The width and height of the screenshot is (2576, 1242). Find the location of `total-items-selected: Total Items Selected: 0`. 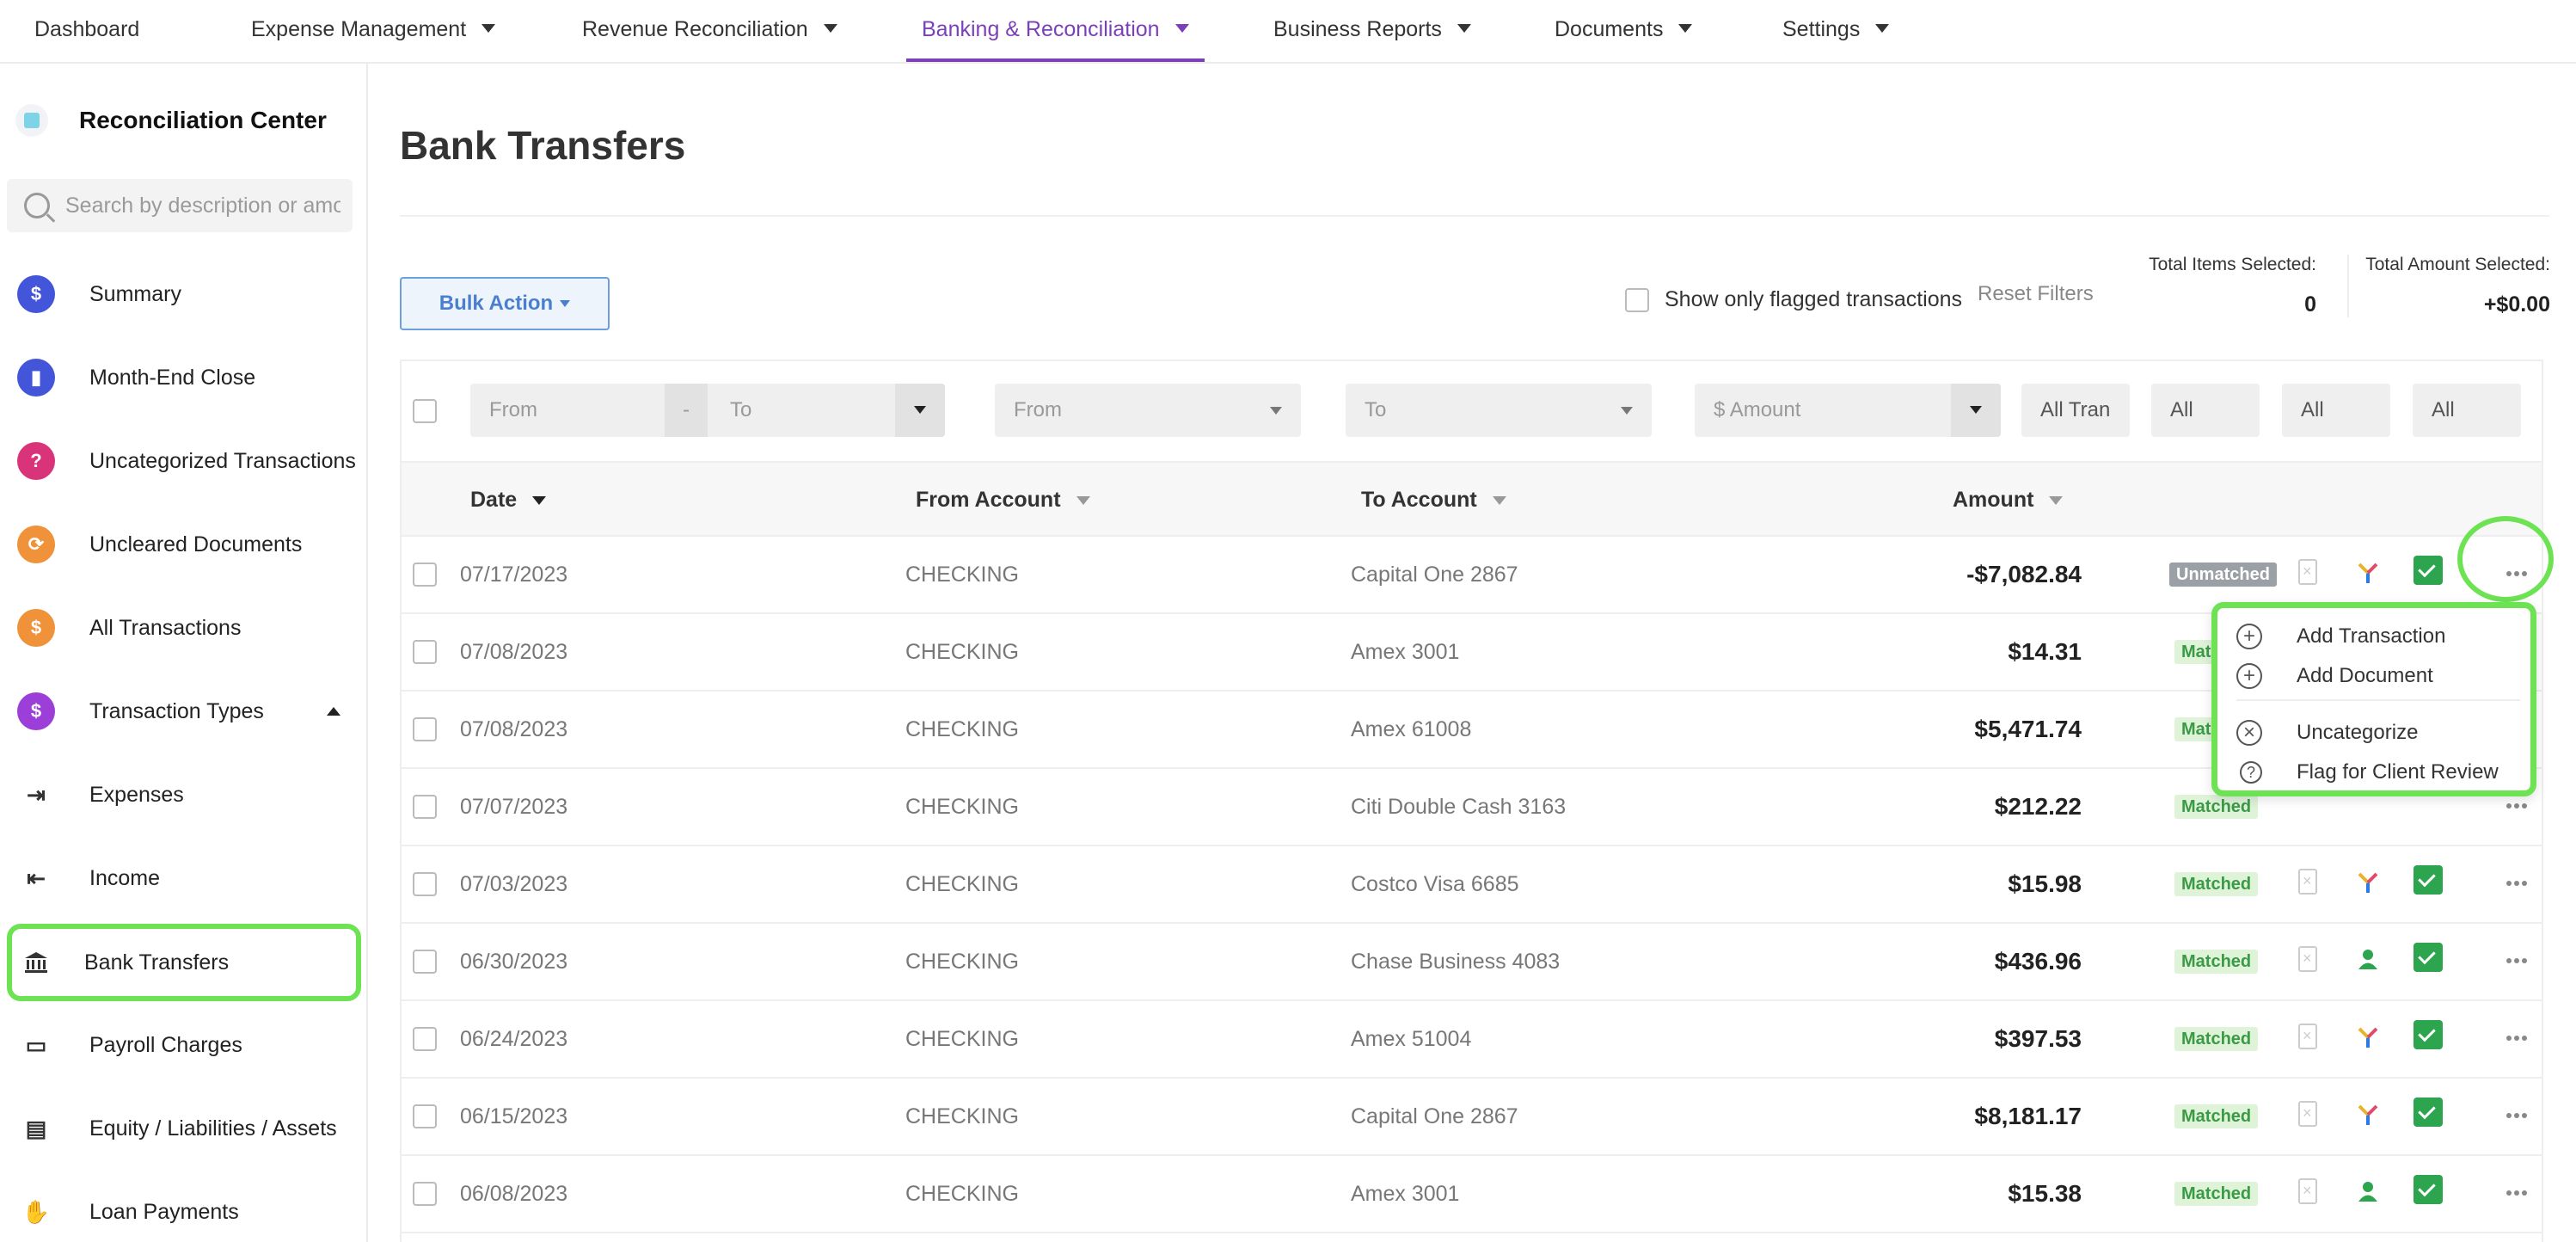

total-items-selected: Total Items Selected: 0 is located at coordinates (2207, 286).